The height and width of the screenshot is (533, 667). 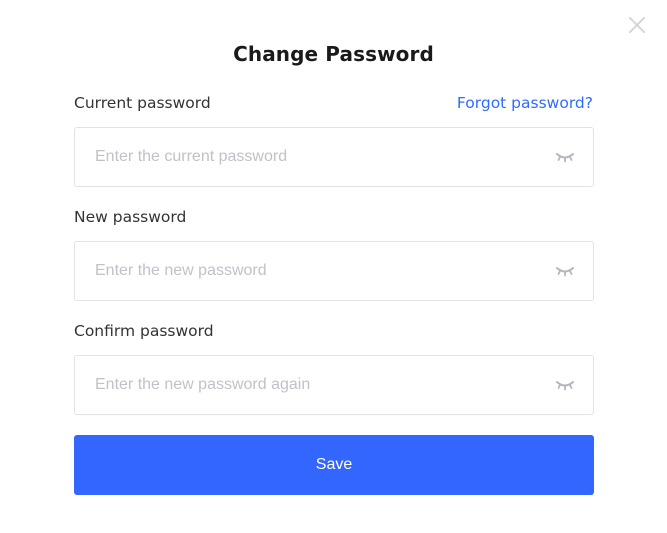 I want to click on save-button: Save, so click(x=334, y=465).